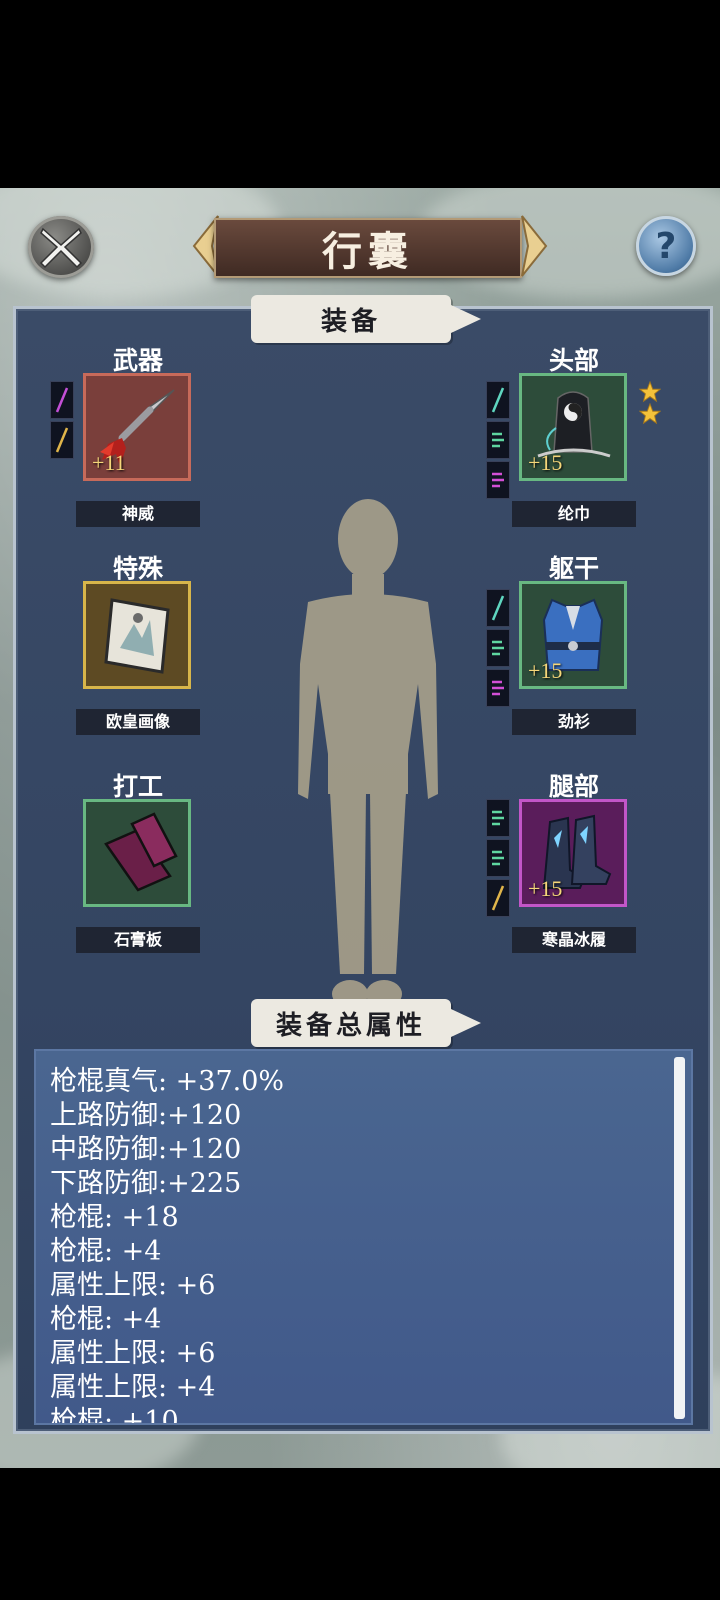 The image size is (720, 1600). What do you see at coordinates (574, 722) in the screenshot?
I see `torso-name: 劲衫` at bounding box center [574, 722].